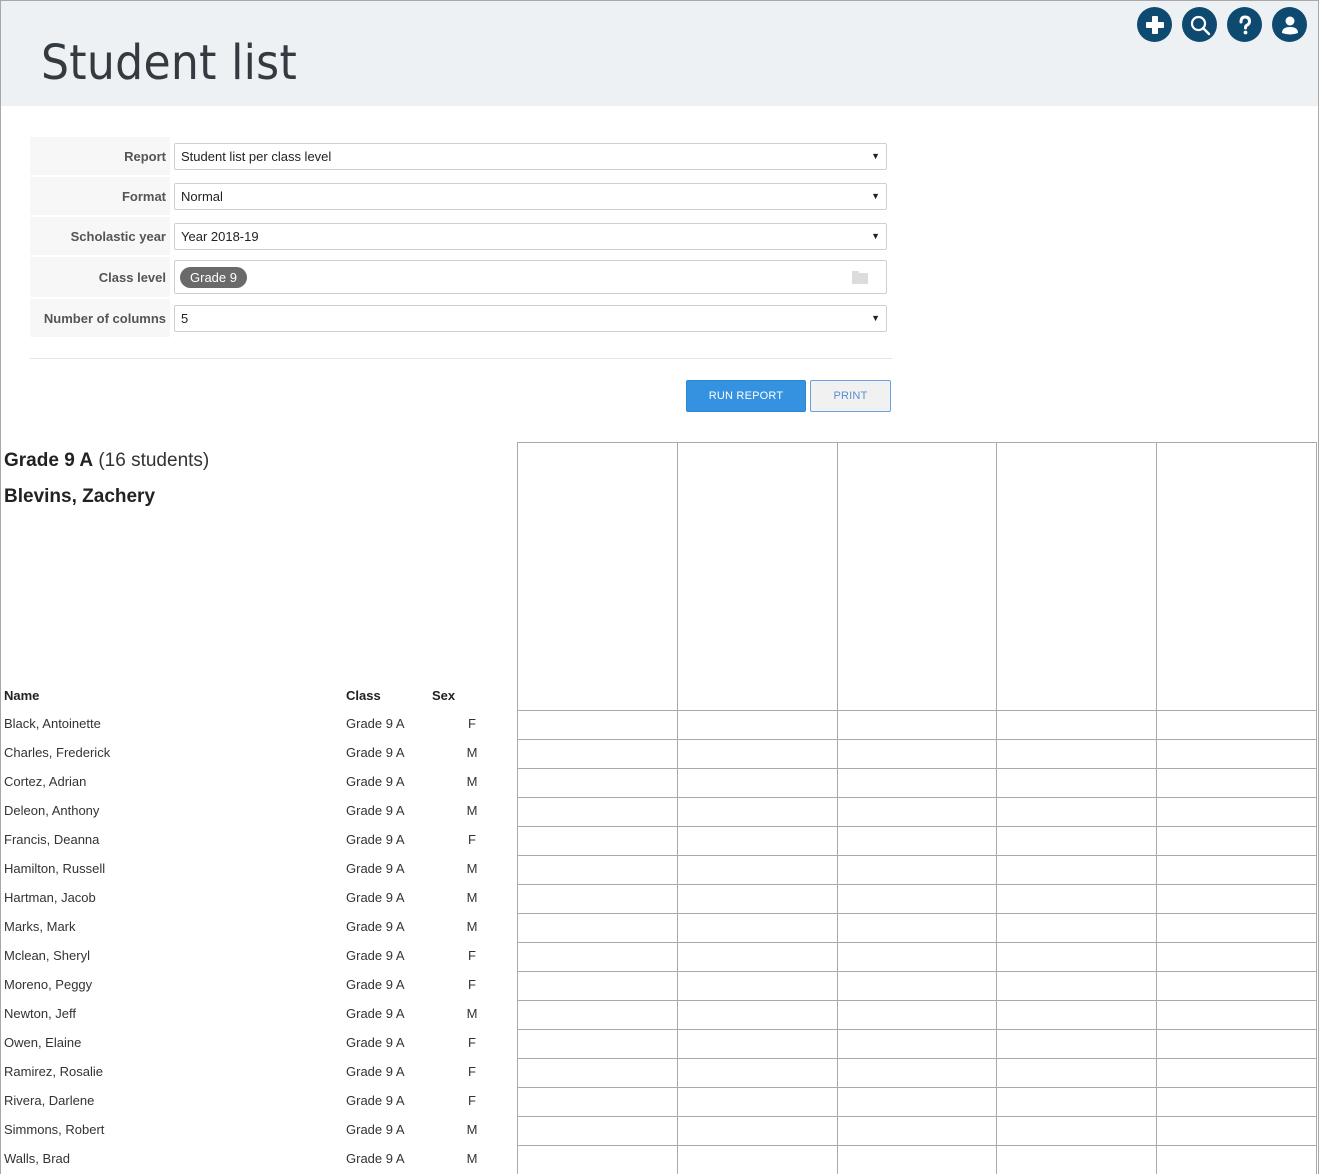  I want to click on student-name: Moreno, Peggy, so click(48, 984).